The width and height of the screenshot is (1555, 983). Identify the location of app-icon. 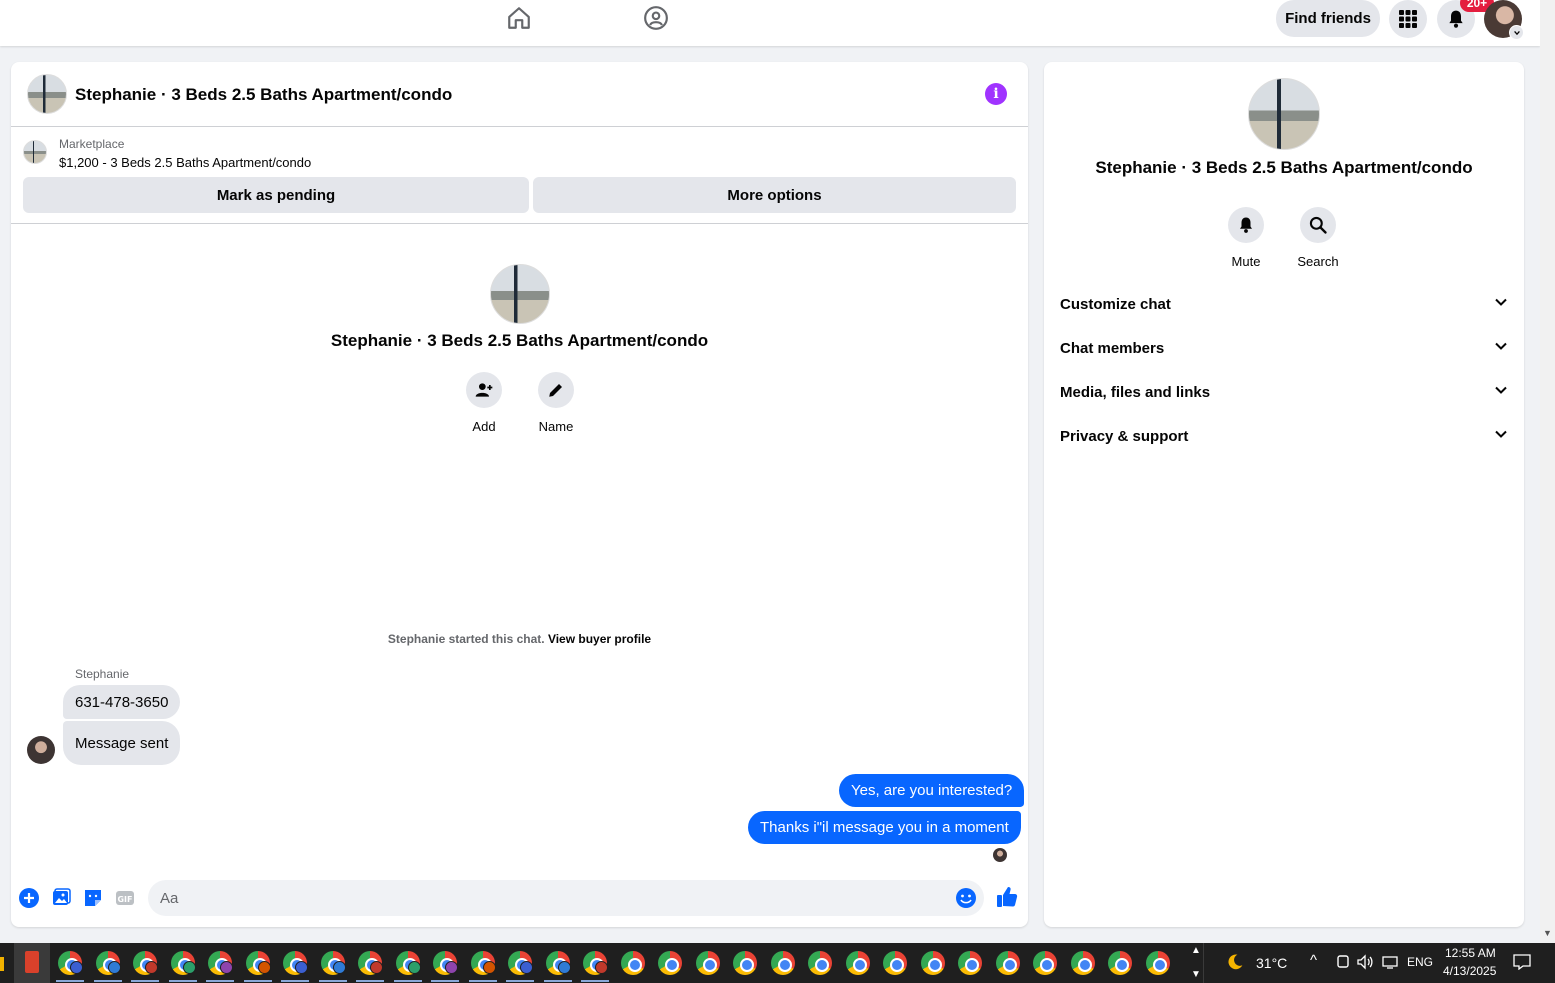
(32, 962).